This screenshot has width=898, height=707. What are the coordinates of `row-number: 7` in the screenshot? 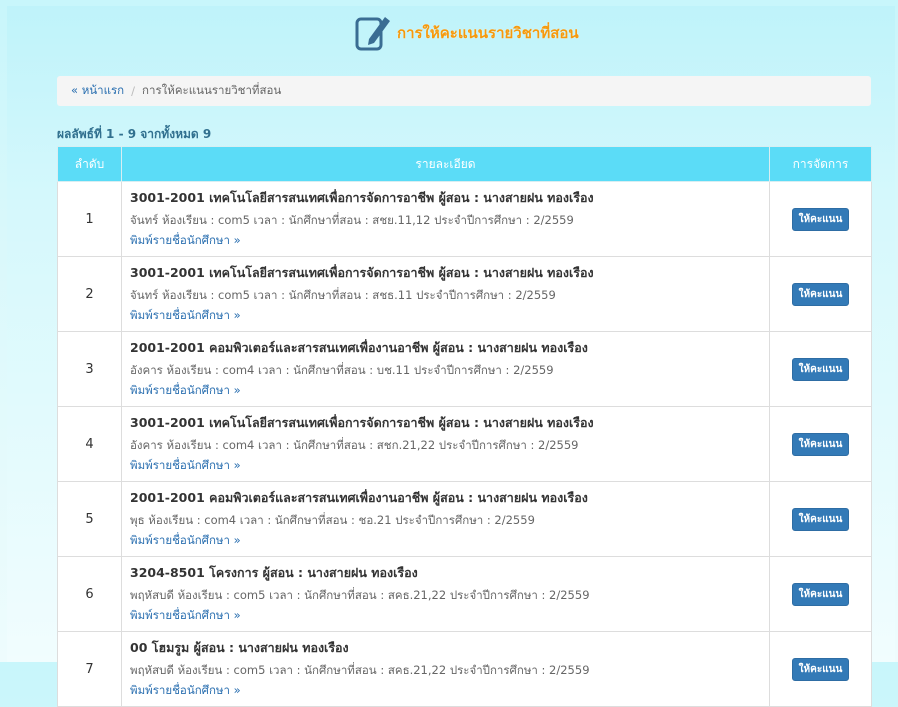 It's located at (89, 669).